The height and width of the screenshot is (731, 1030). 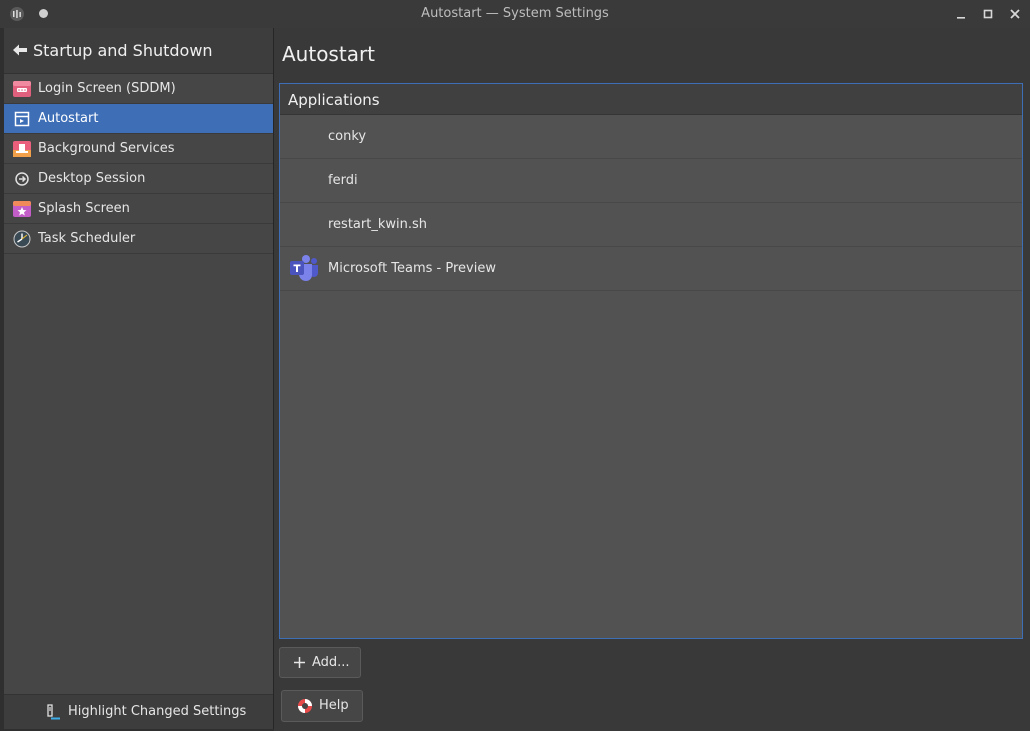 I want to click on sidebar-item-task-scheduler: Task Scheduler, so click(x=138, y=239).